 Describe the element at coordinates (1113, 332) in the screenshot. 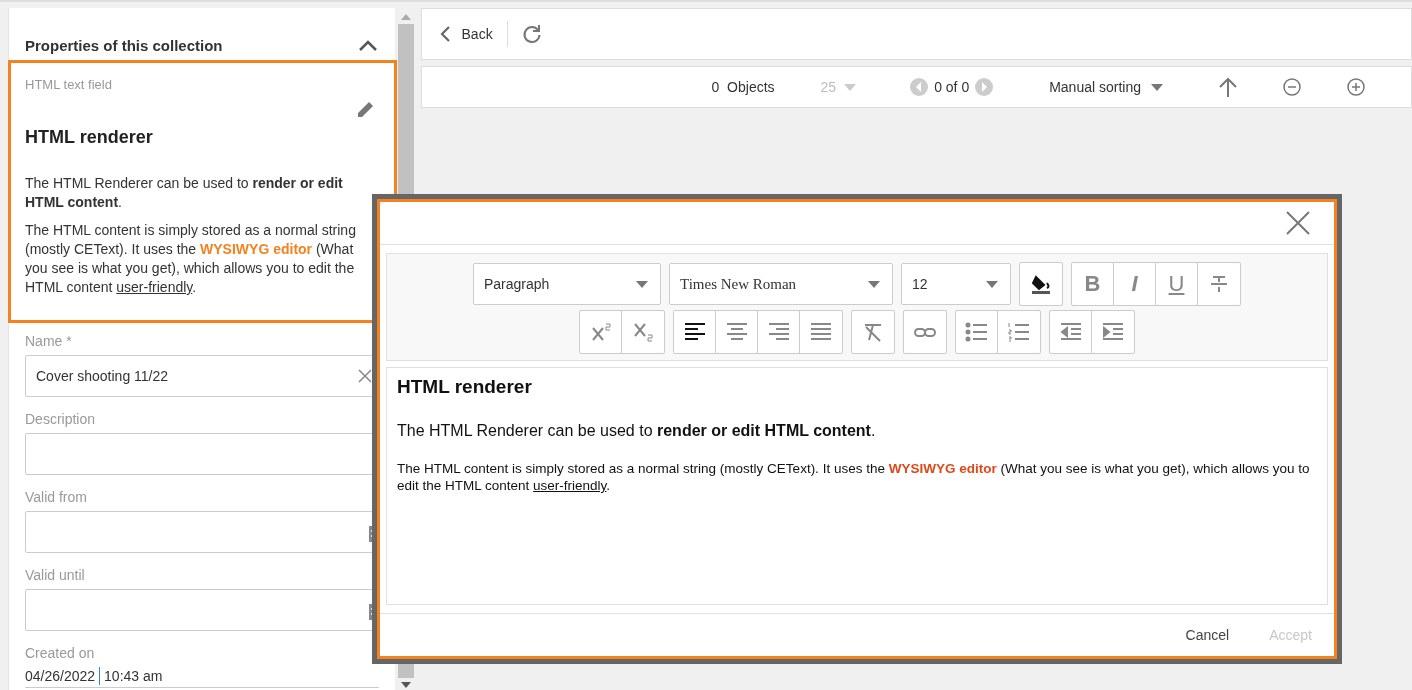

I see `indent-icon` at that location.